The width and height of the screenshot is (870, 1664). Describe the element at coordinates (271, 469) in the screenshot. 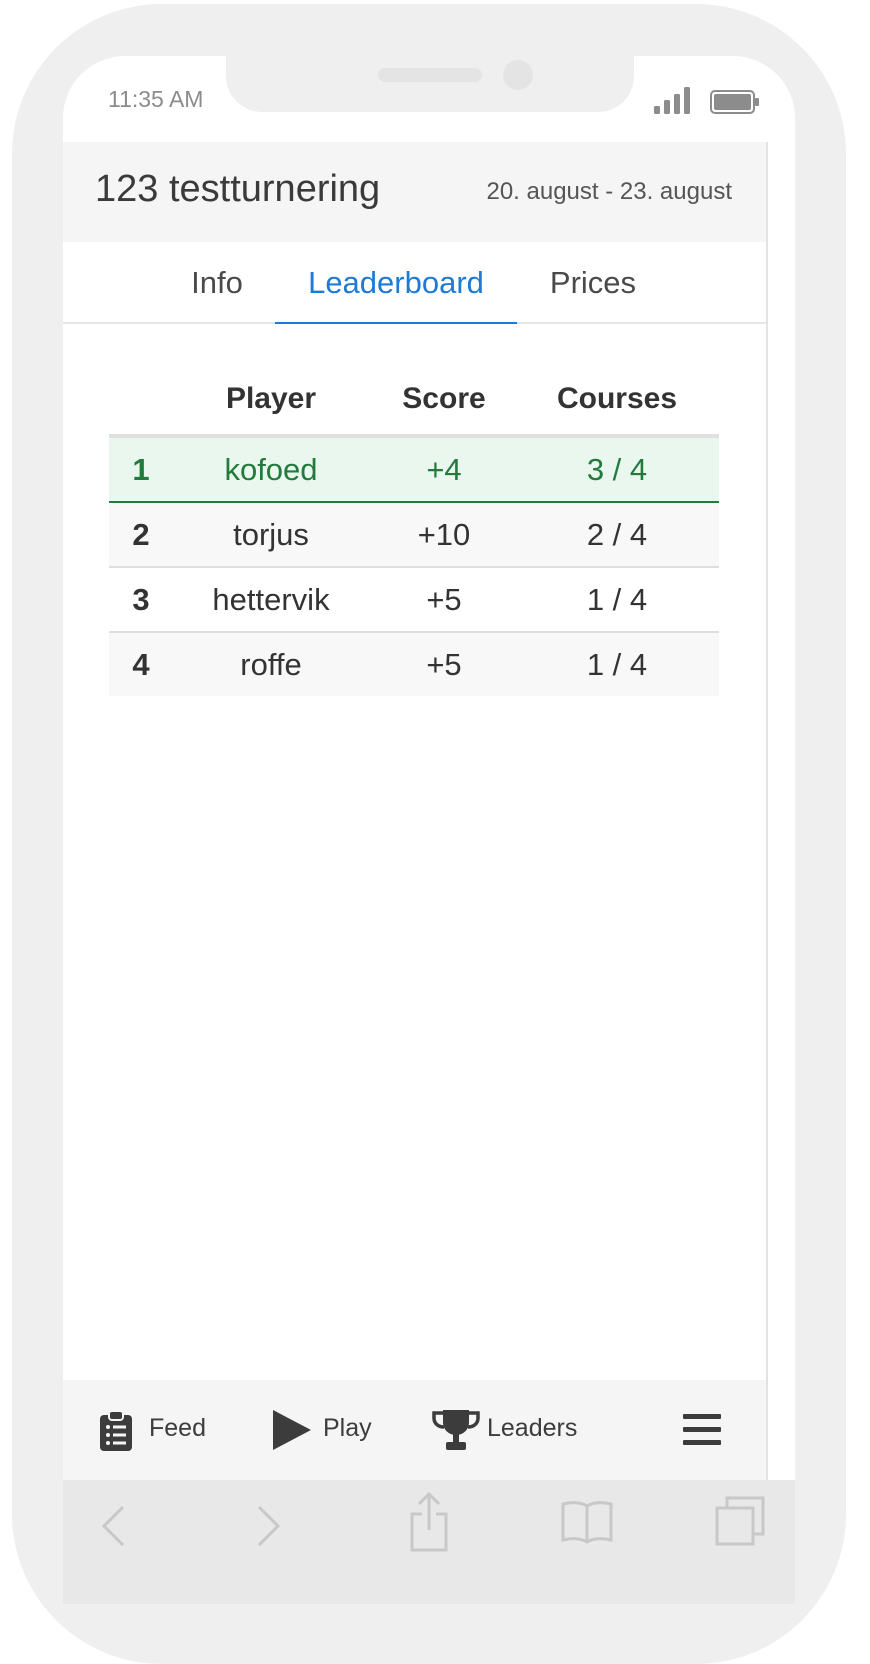

I see `player-cell: kofoed` at that location.